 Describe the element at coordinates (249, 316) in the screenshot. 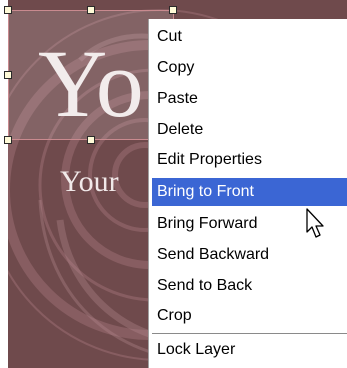

I see `menu-item-crop: Crop` at that location.